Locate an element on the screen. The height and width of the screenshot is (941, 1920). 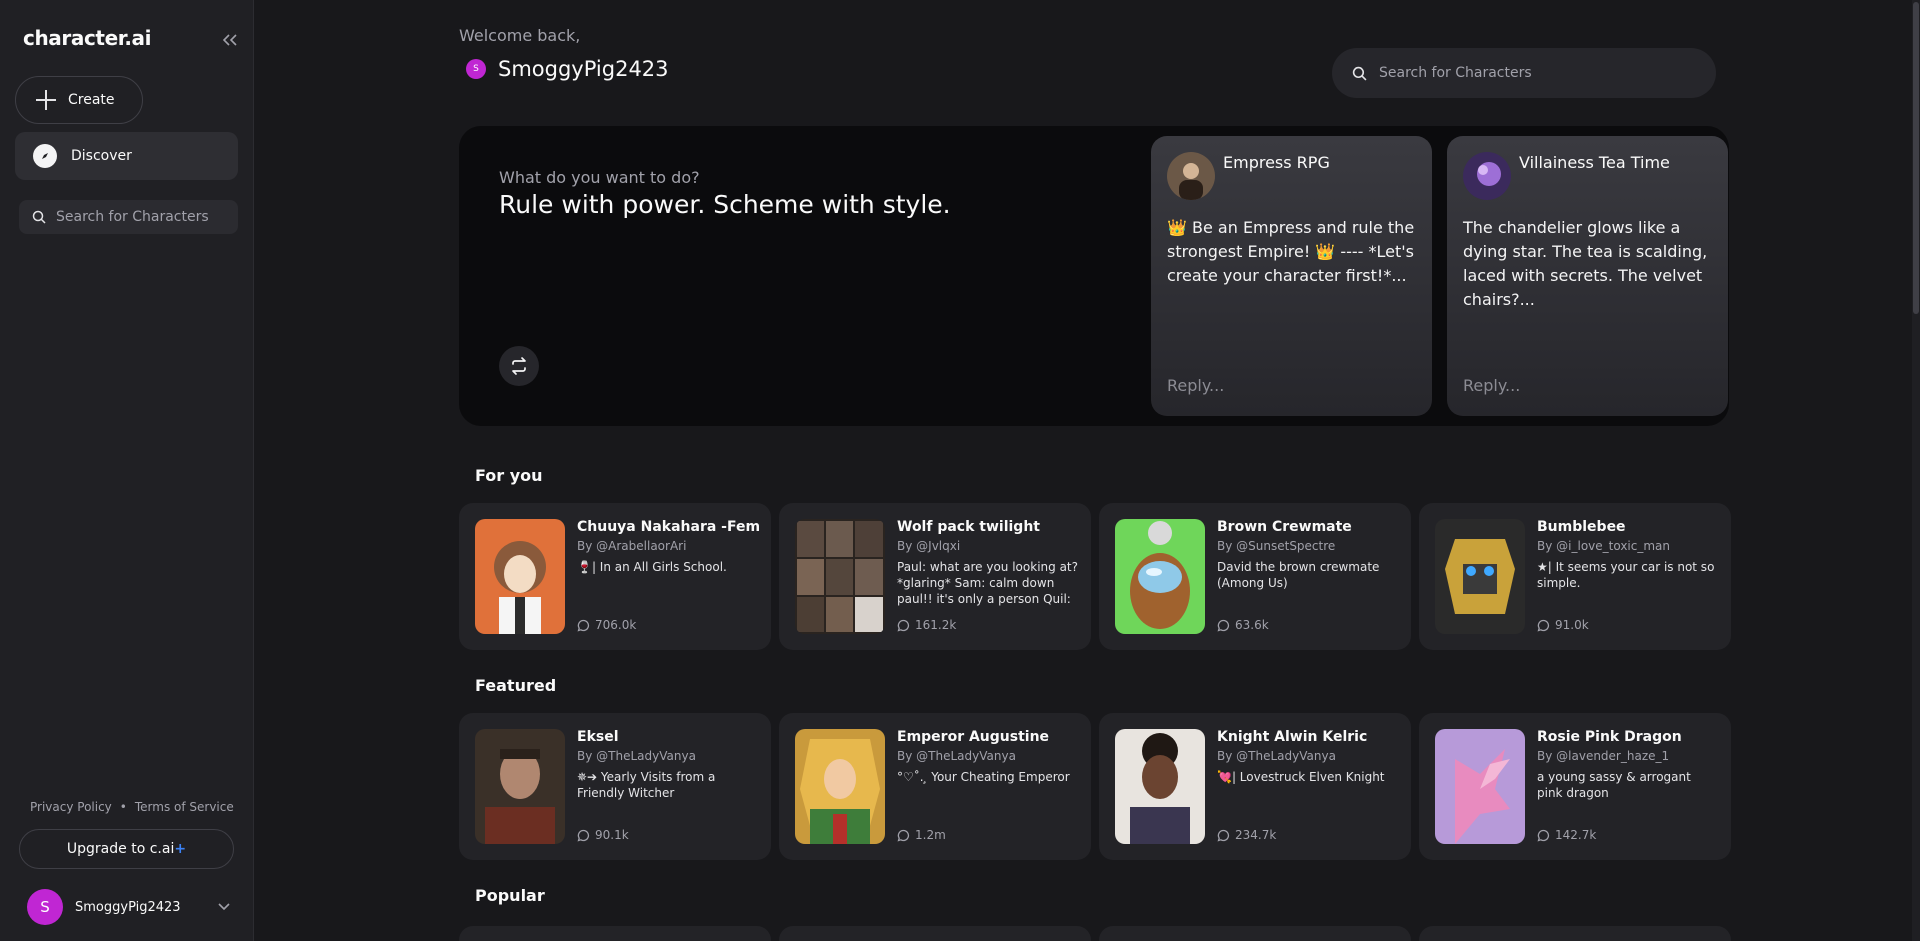
top-search is located at coordinates (1524, 73).